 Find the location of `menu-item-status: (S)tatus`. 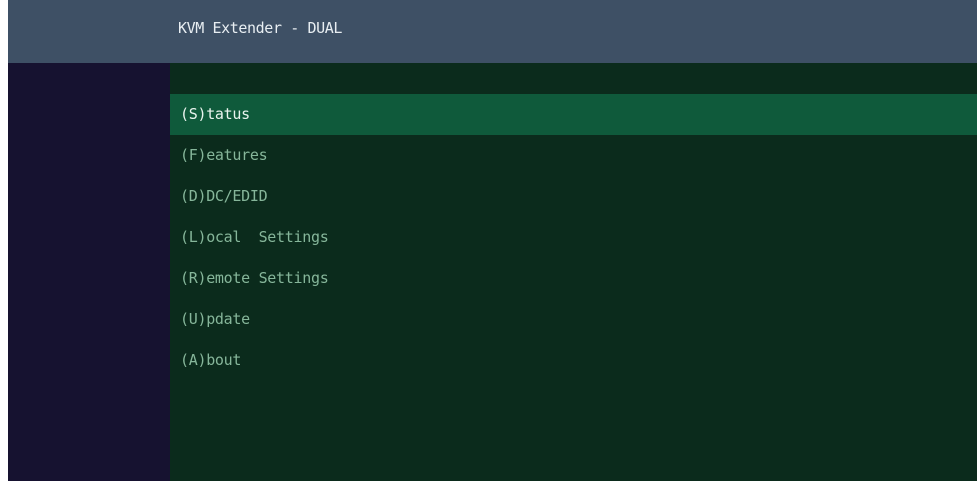

menu-item-status: (S)tatus is located at coordinates (573, 114).